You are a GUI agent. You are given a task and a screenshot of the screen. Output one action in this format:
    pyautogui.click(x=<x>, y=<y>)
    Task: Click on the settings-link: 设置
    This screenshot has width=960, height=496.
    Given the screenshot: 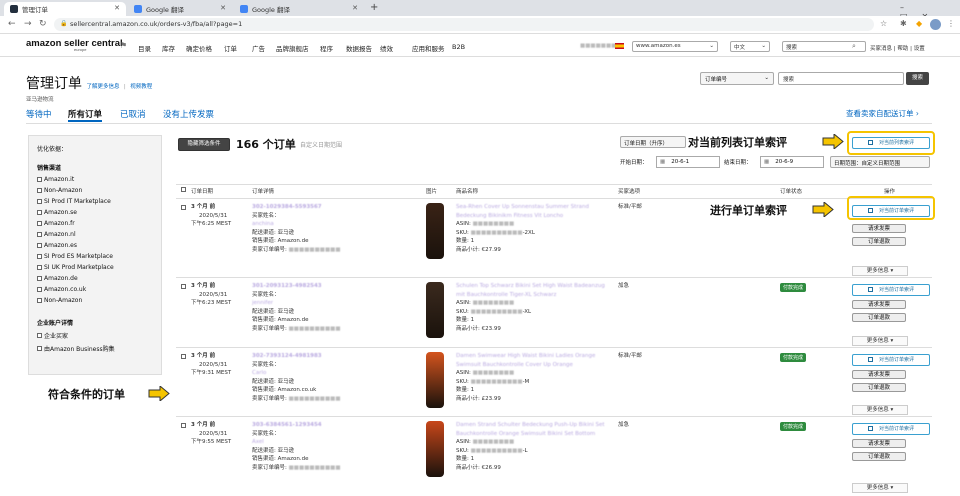 What is the action you would take?
    pyautogui.click(x=919, y=49)
    